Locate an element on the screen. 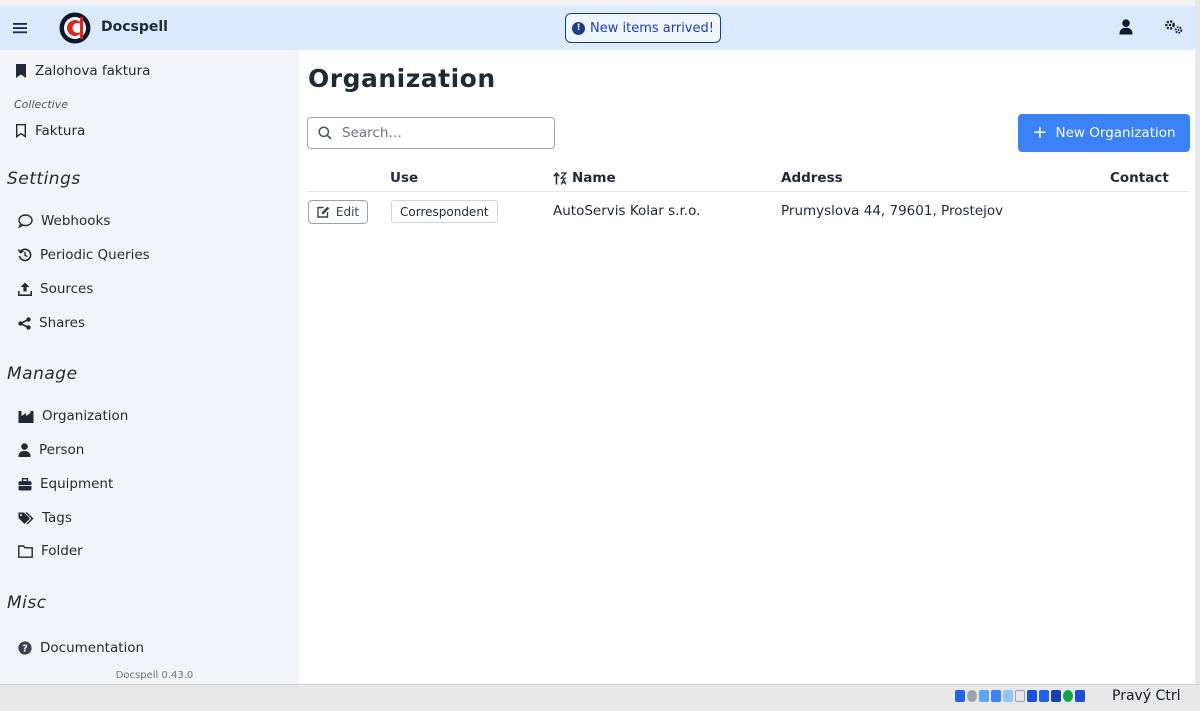 Image resolution: width=1200 pixels, height=711 pixels. audio-icon is located at coordinates (984, 696).